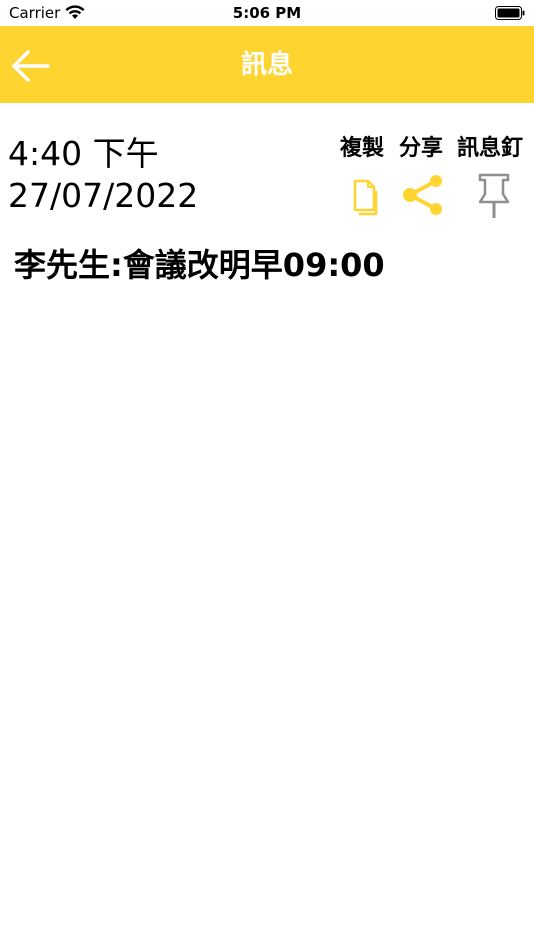  I want to click on battery-icon, so click(510, 13).